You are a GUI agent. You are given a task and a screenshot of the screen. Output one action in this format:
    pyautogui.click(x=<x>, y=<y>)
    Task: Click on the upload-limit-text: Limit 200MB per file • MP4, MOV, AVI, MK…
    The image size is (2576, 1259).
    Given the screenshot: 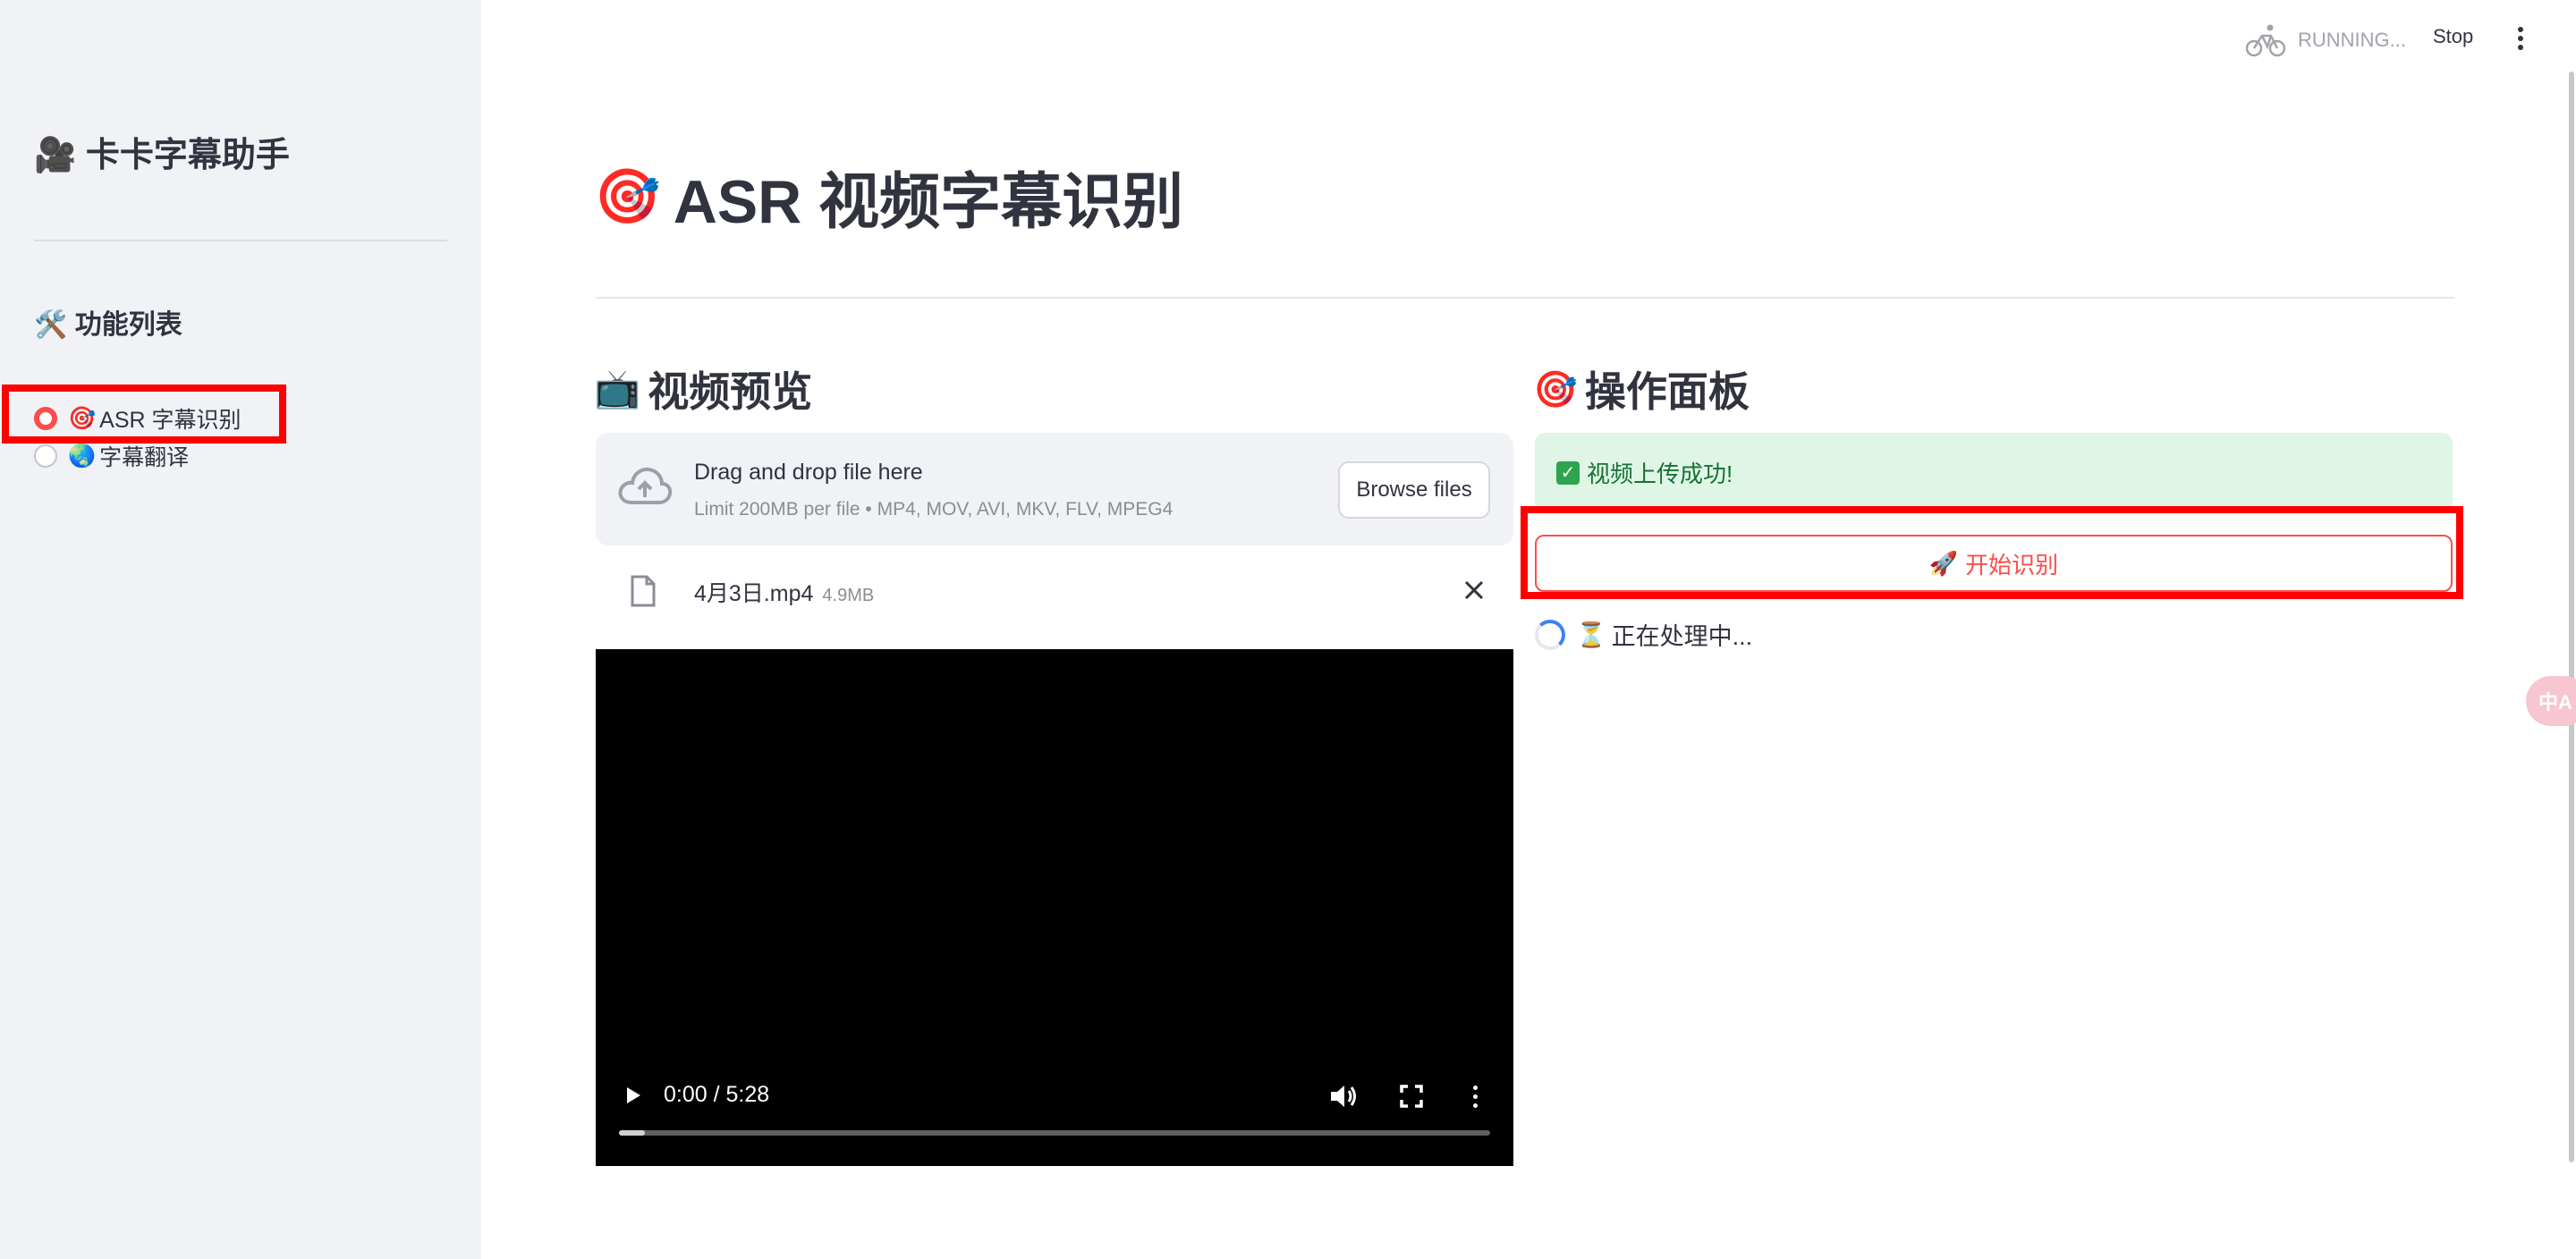 What is the action you would take?
    pyautogui.click(x=934, y=510)
    